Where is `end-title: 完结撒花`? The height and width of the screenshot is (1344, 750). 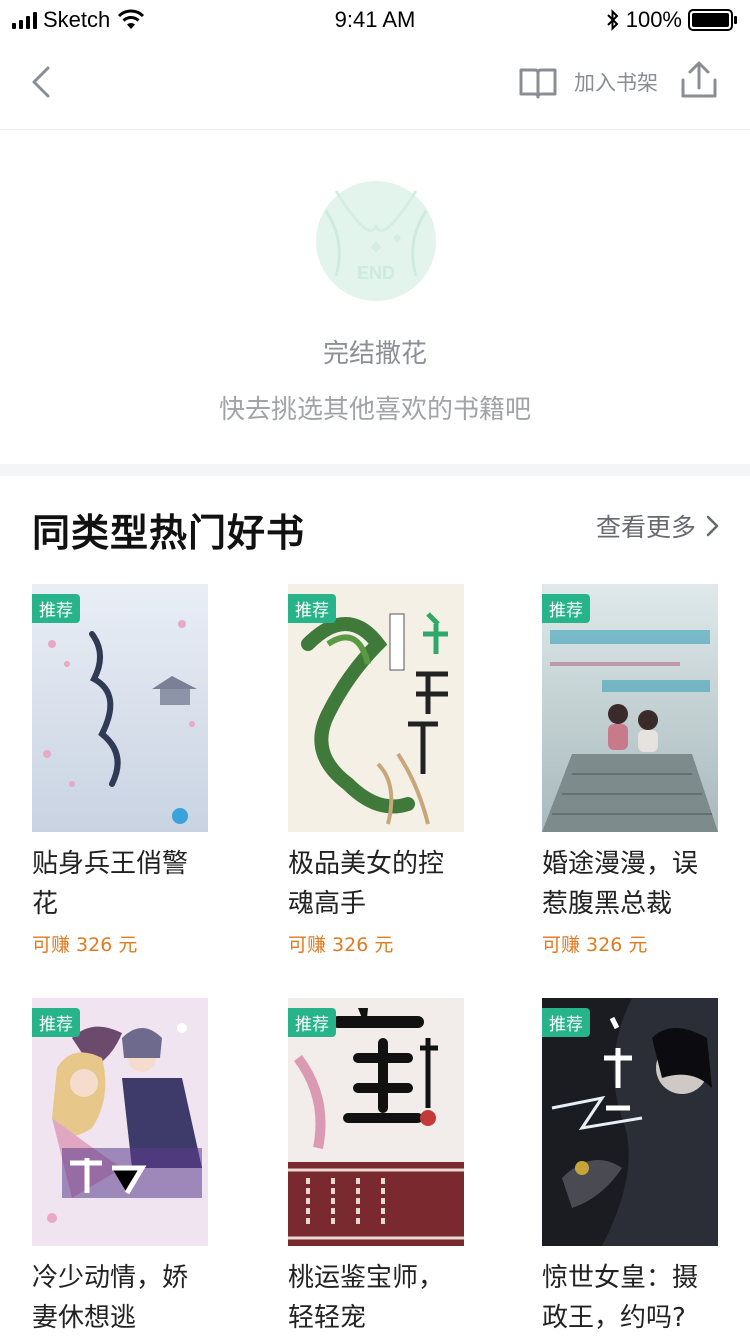 end-title: 完结撒花 is located at coordinates (374, 354).